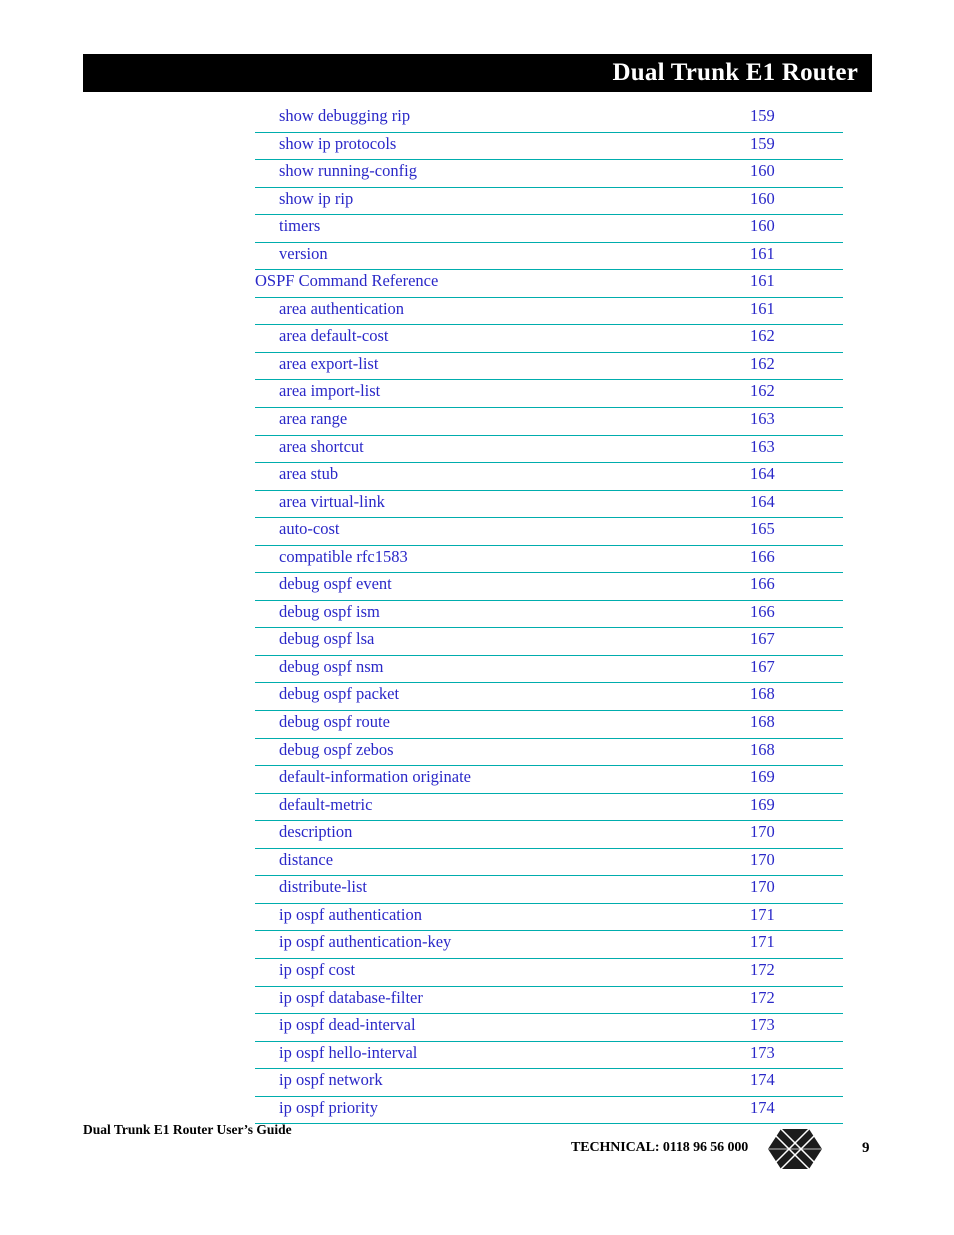  I want to click on toc-entry: debug ospf packet 168, so click(549, 697).